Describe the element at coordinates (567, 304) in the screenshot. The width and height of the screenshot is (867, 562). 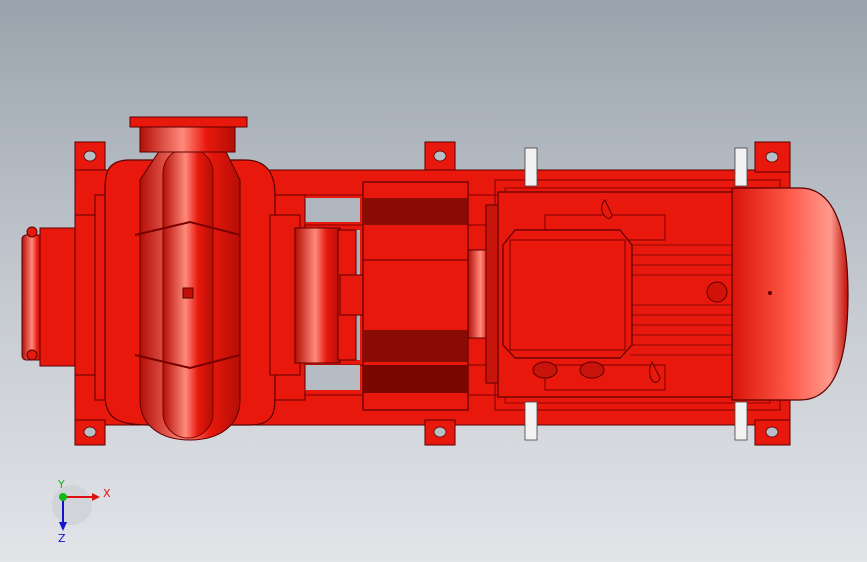
I see `terminal-box` at that location.